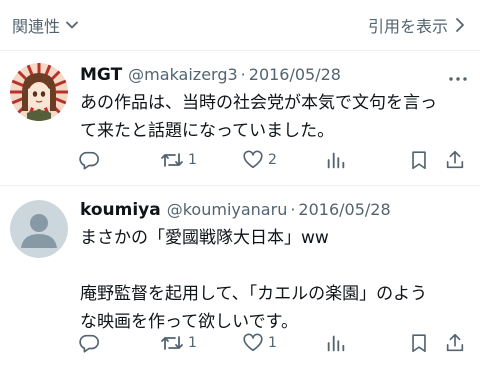 The image size is (480, 366). I want to click on post-text-line: て来たと話題になっていました。, so click(207, 131).